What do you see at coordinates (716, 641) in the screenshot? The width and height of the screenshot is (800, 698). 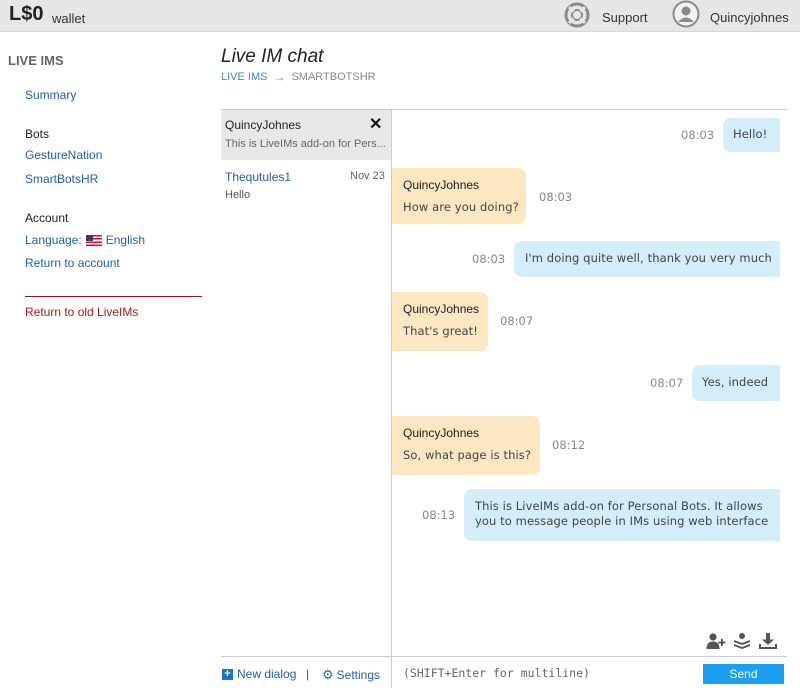 I see `add-user-icon` at bounding box center [716, 641].